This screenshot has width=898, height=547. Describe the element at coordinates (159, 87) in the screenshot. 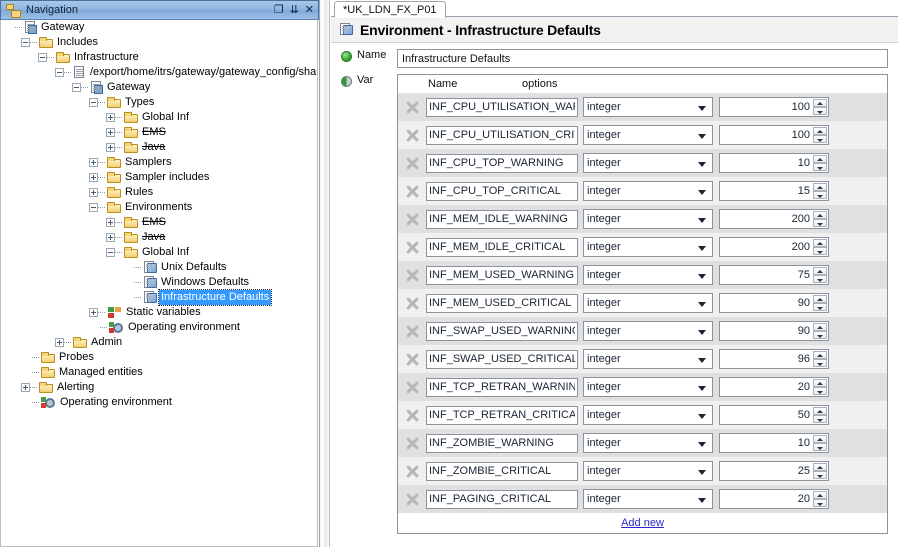

I see `tree-item-gateway: Gateway` at that location.